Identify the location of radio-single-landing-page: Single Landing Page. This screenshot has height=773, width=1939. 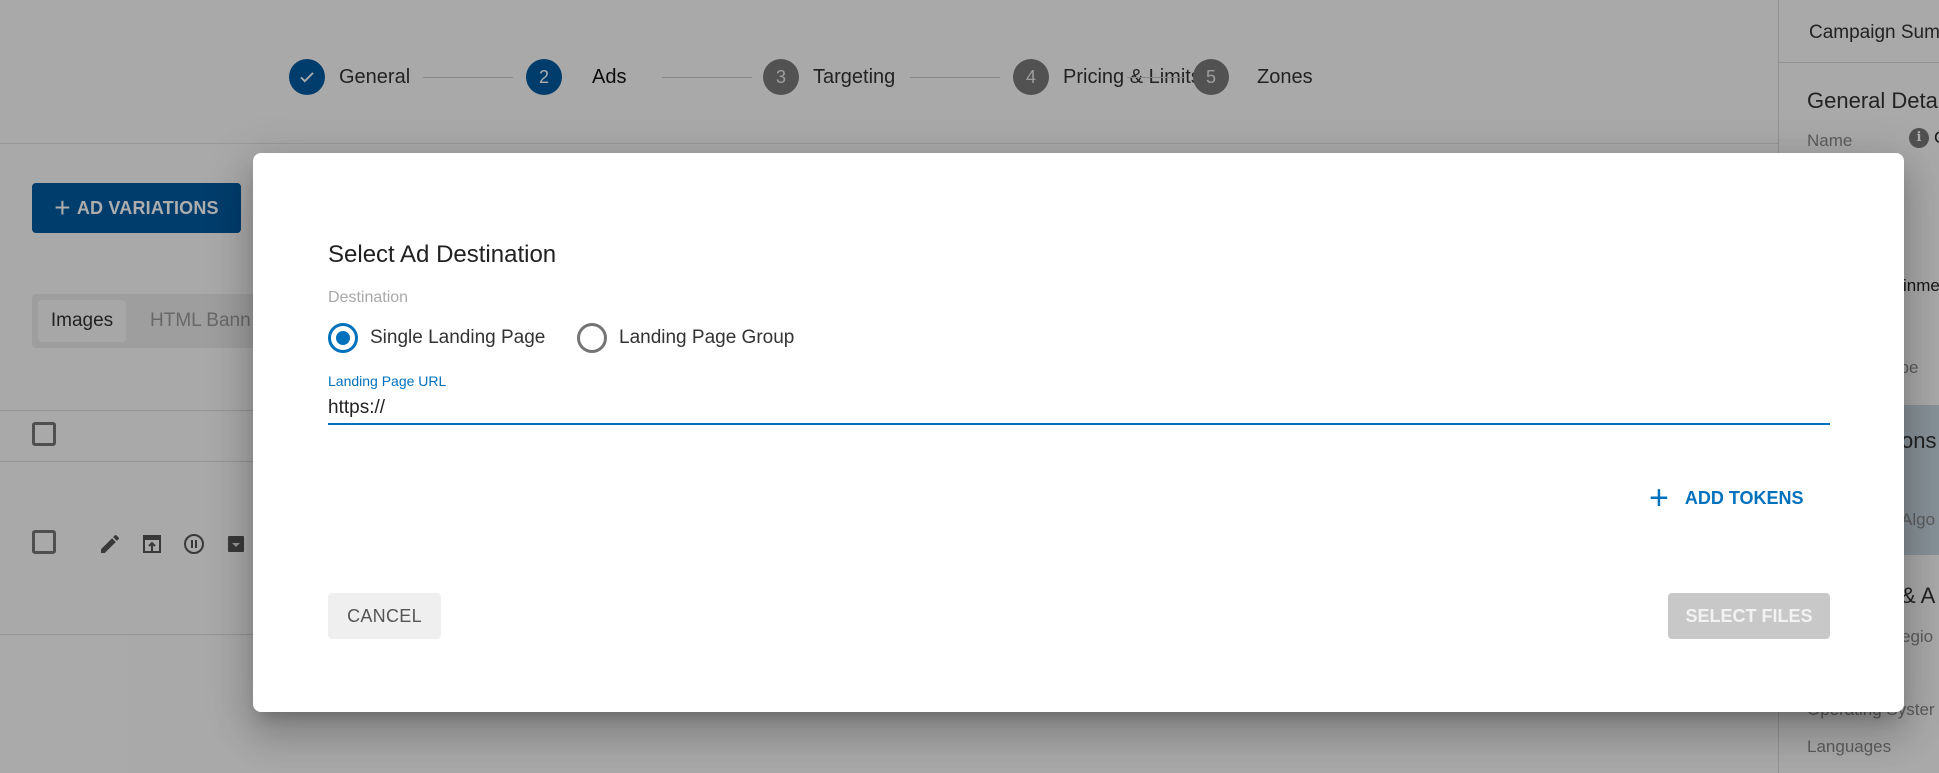
(436, 338).